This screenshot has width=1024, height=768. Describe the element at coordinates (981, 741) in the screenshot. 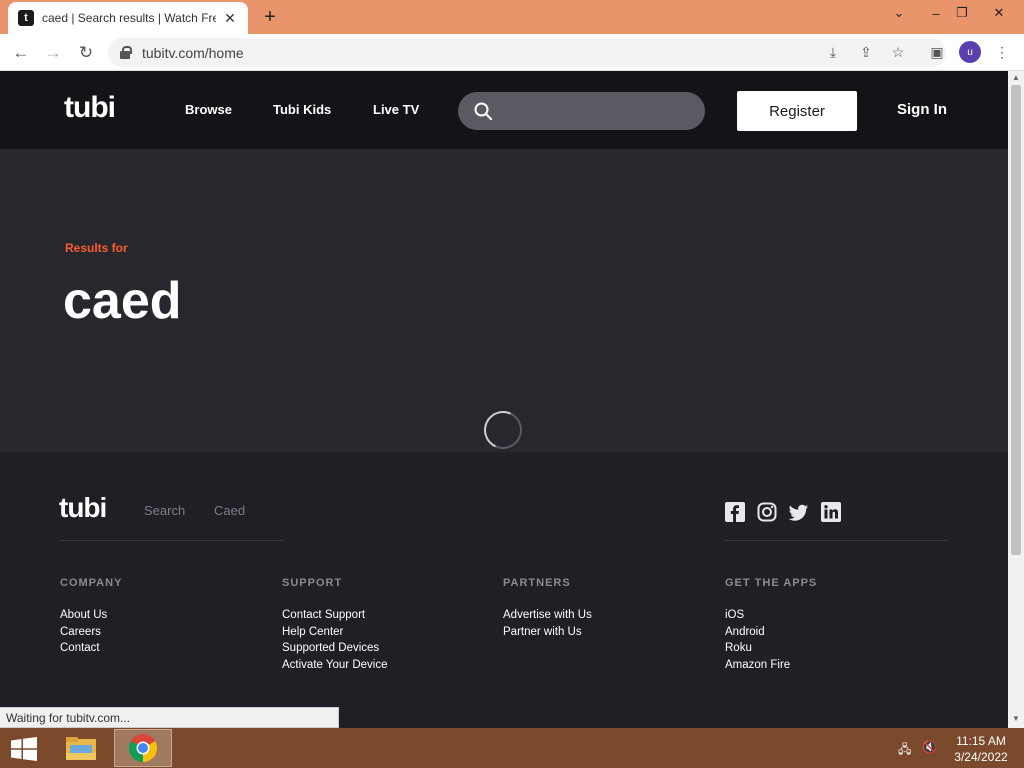

I see `clock-time: 11:15 AM` at that location.